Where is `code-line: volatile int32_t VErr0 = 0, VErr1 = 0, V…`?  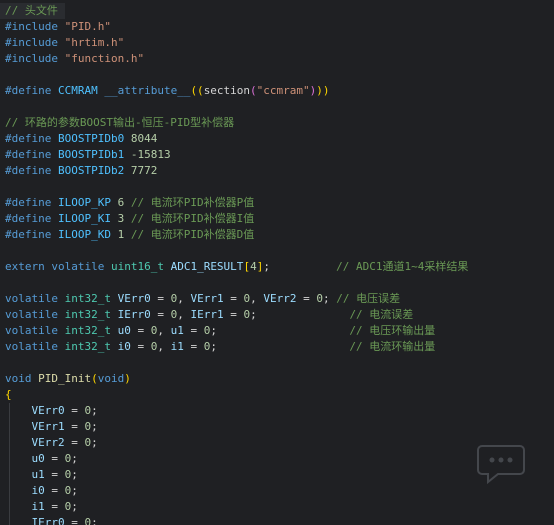
code-line: volatile int32_t VErr0 = 0, VErr1 = 0, V… is located at coordinates (279, 299).